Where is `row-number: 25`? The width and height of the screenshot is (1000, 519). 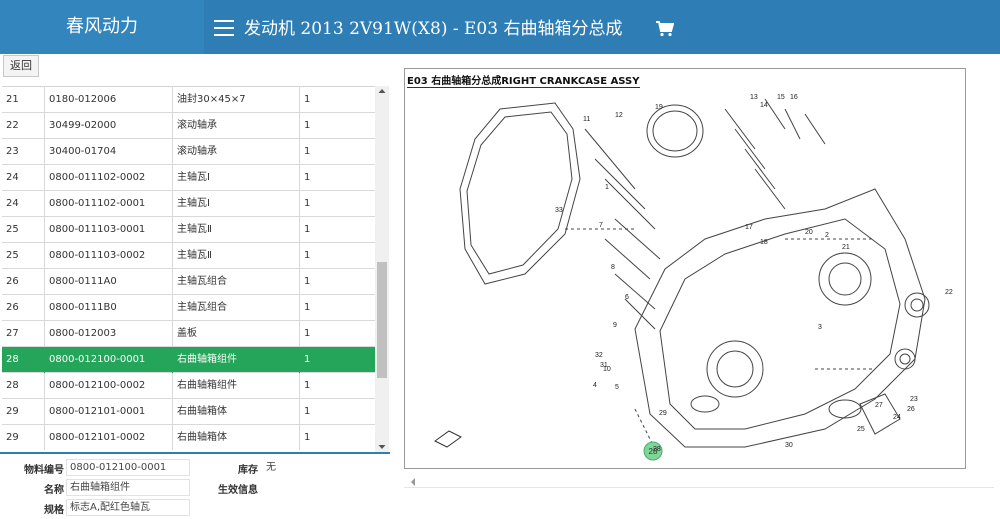
row-number: 25 is located at coordinates (23, 256).